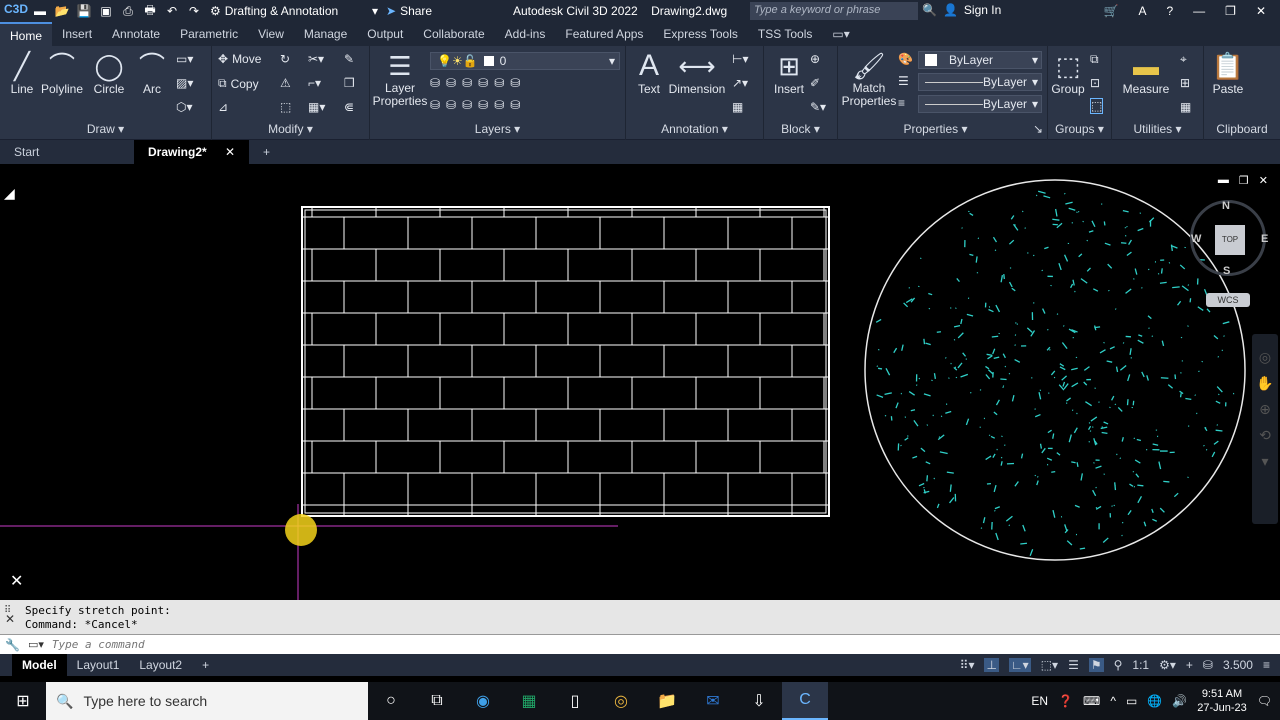 Image resolution: width=1280 pixels, height=720 pixels. I want to click on add-layout-plus-icon: +, so click(205, 665).